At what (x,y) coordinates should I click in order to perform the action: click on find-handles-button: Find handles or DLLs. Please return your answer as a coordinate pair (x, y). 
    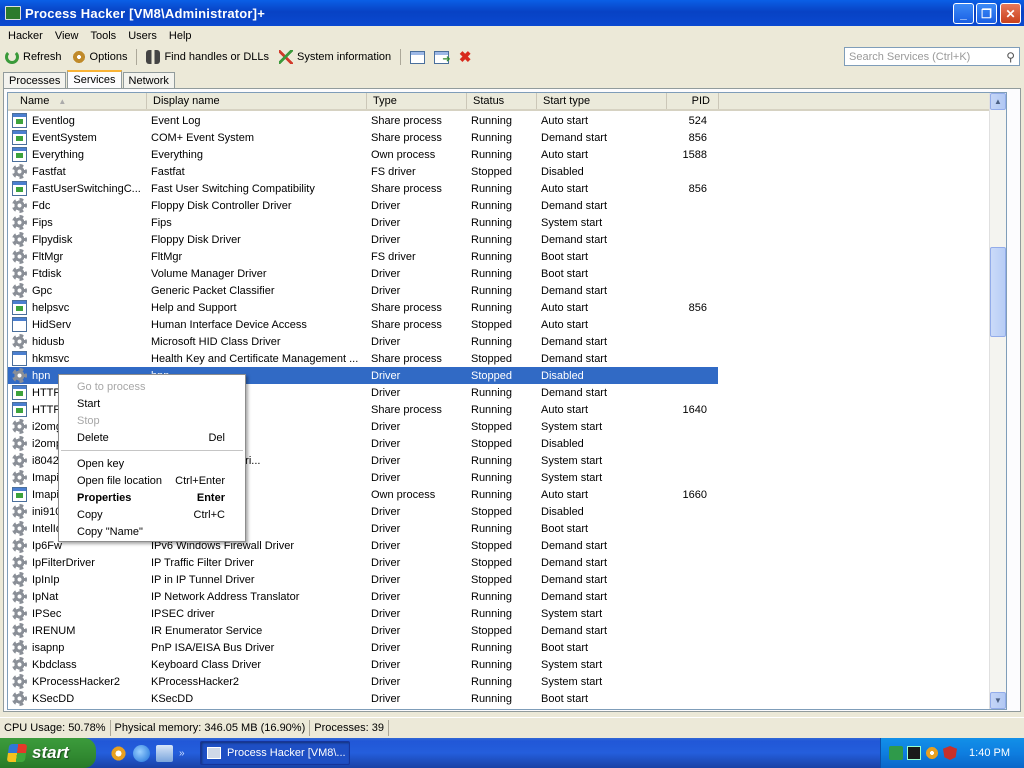
    Looking at the image, I should click on (207, 57).